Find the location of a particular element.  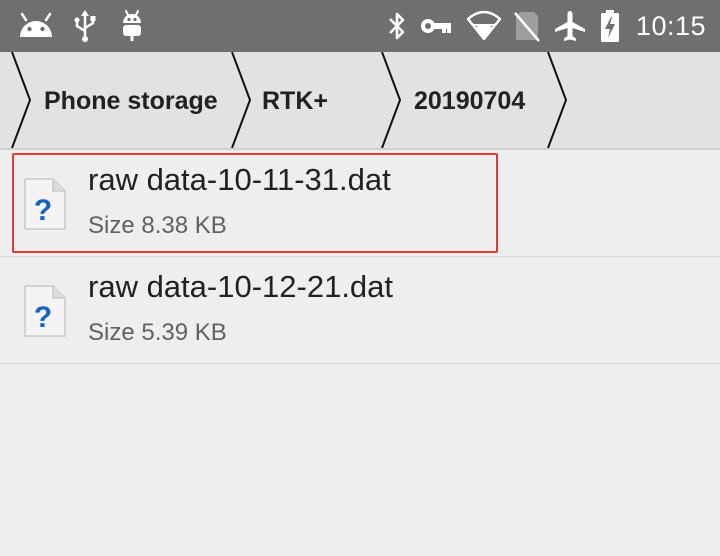

bluetooth-icon is located at coordinates (397, 26).